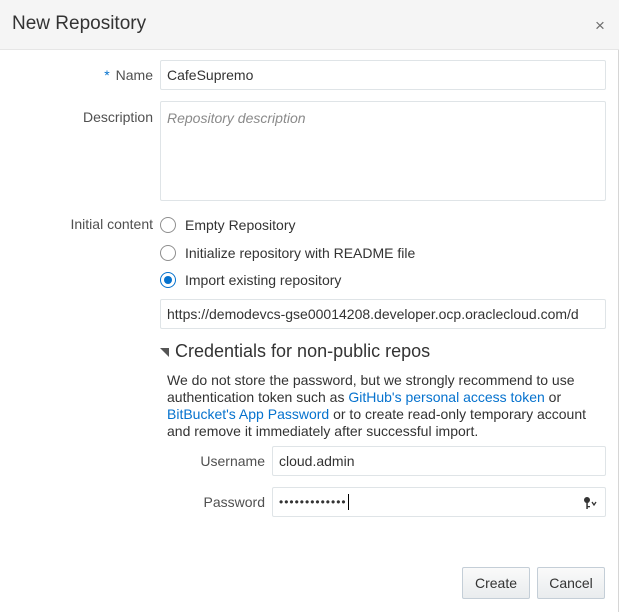 Image resolution: width=619 pixels, height=612 pixels. Describe the element at coordinates (590, 503) in the screenshot. I see `key-icon` at that location.